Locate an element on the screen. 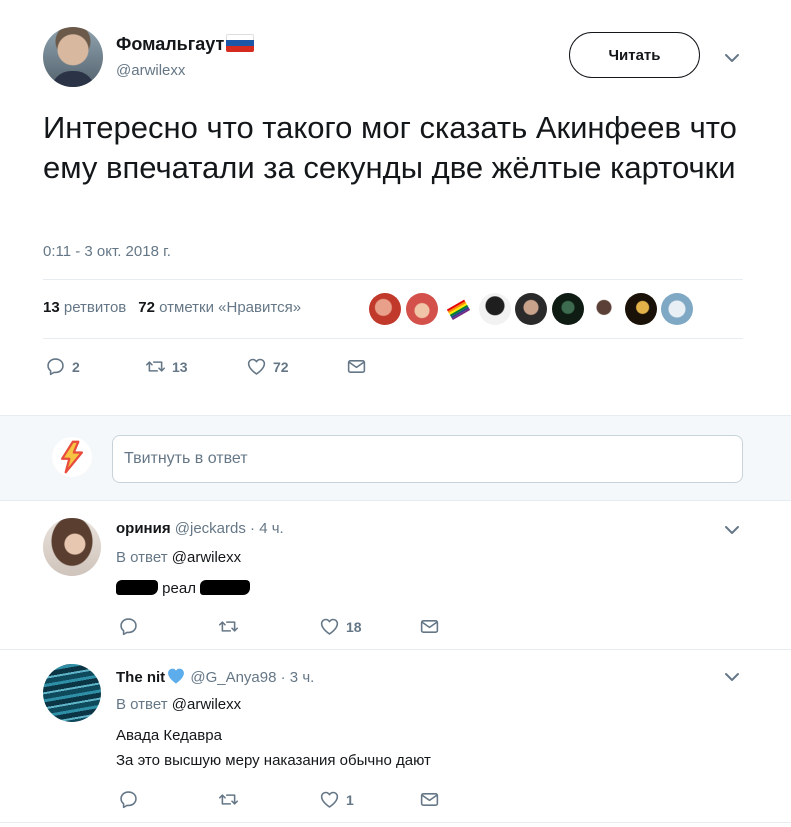 The height and width of the screenshot is (827, 791). reply-action: 2 is located at coordinates (62, 366).